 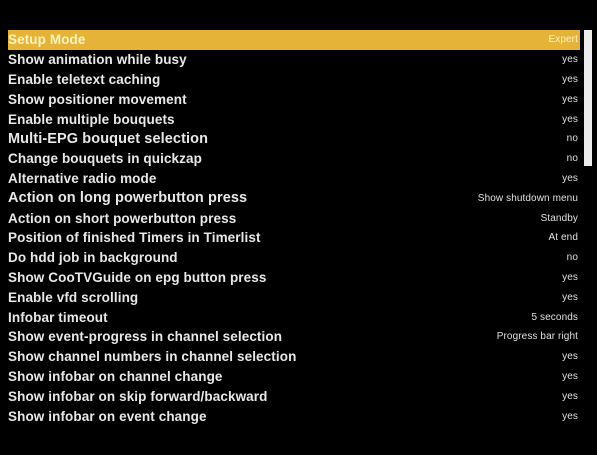 I want to click on menu-item-value: 5 seconds, so click(x=554, y=317).